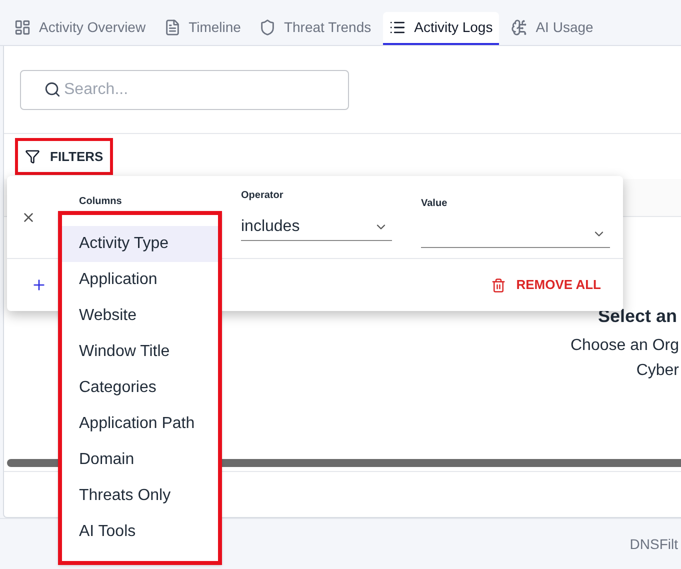  What do you see at coordinates (22, 27) in the screenshot?
I see `dashboard-icon` at bounding box center [22, 27].